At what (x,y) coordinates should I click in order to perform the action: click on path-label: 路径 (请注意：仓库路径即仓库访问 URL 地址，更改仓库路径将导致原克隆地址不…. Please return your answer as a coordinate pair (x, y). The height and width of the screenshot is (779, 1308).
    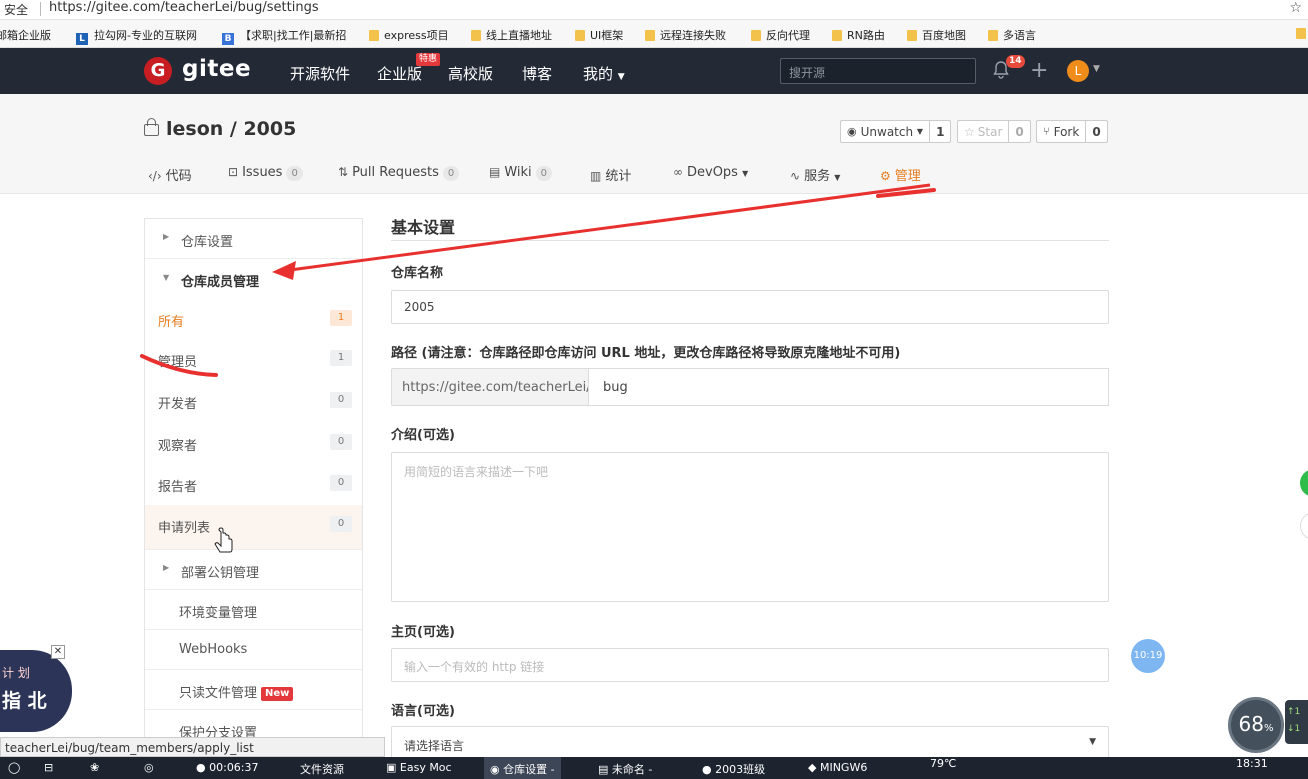
    Looking at the image, I should click on (646, 353).